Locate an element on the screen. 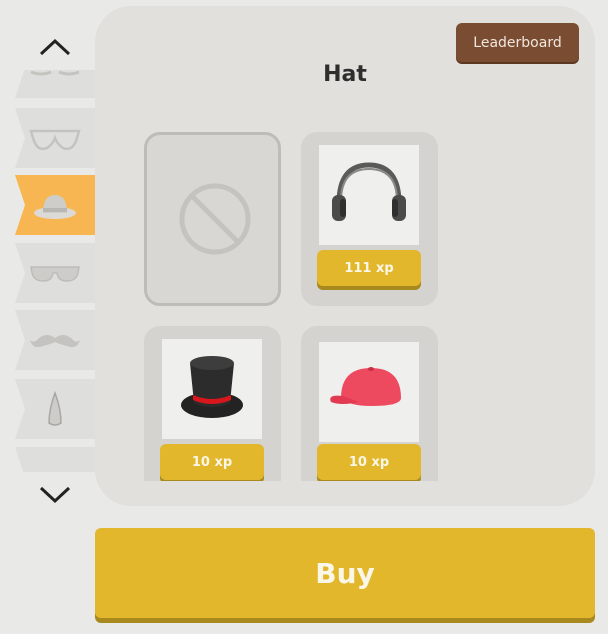 This screenshot has width=608, height=634. category-mustache is located at coordinates (55, 340).